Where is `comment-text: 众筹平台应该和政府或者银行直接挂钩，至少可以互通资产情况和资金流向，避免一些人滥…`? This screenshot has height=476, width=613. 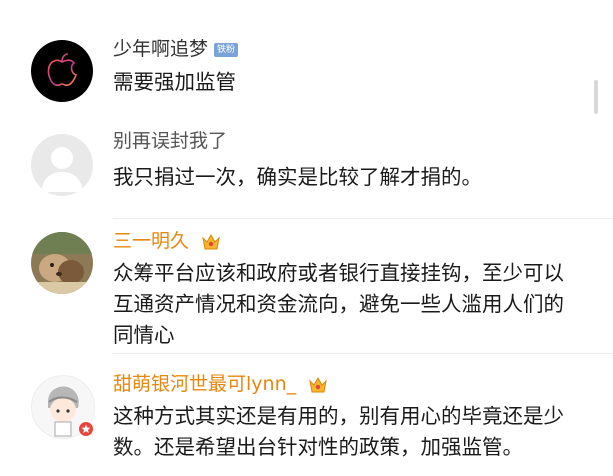
comment-text: 众筹平台应该和政府或者银行直接挂钩，至少可以互通资产情况和资金流向，避免一些人滥… is located at coordinates (338, 304).